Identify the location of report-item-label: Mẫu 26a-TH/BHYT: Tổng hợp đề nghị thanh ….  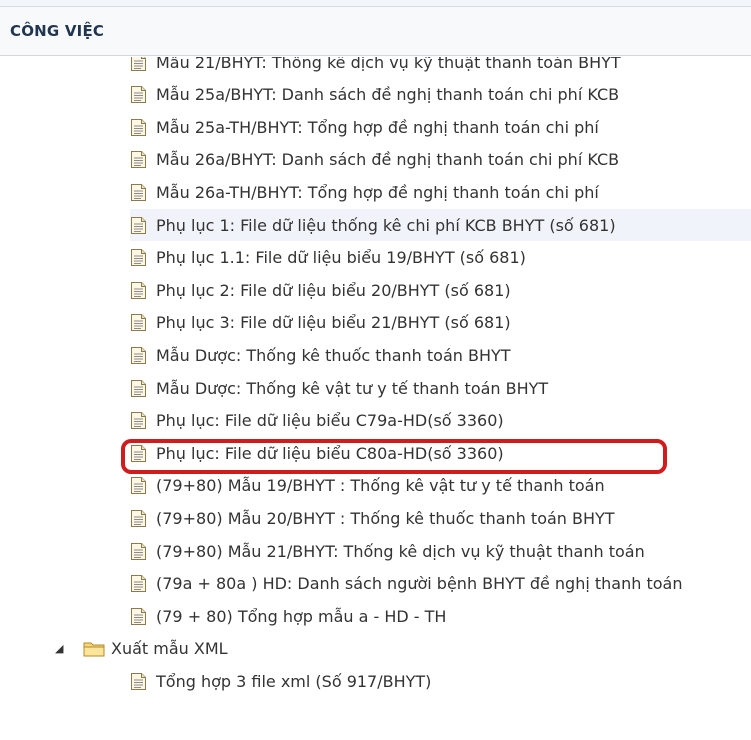
(377, 192).